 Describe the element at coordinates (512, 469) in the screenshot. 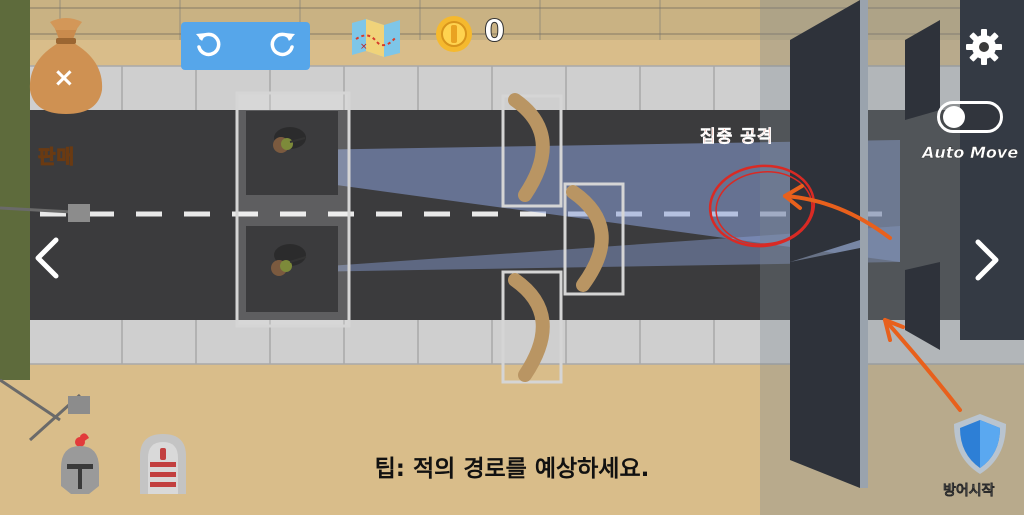

I see `tip-text: 팁: 적의 경로를 예상하세요.` at that location.